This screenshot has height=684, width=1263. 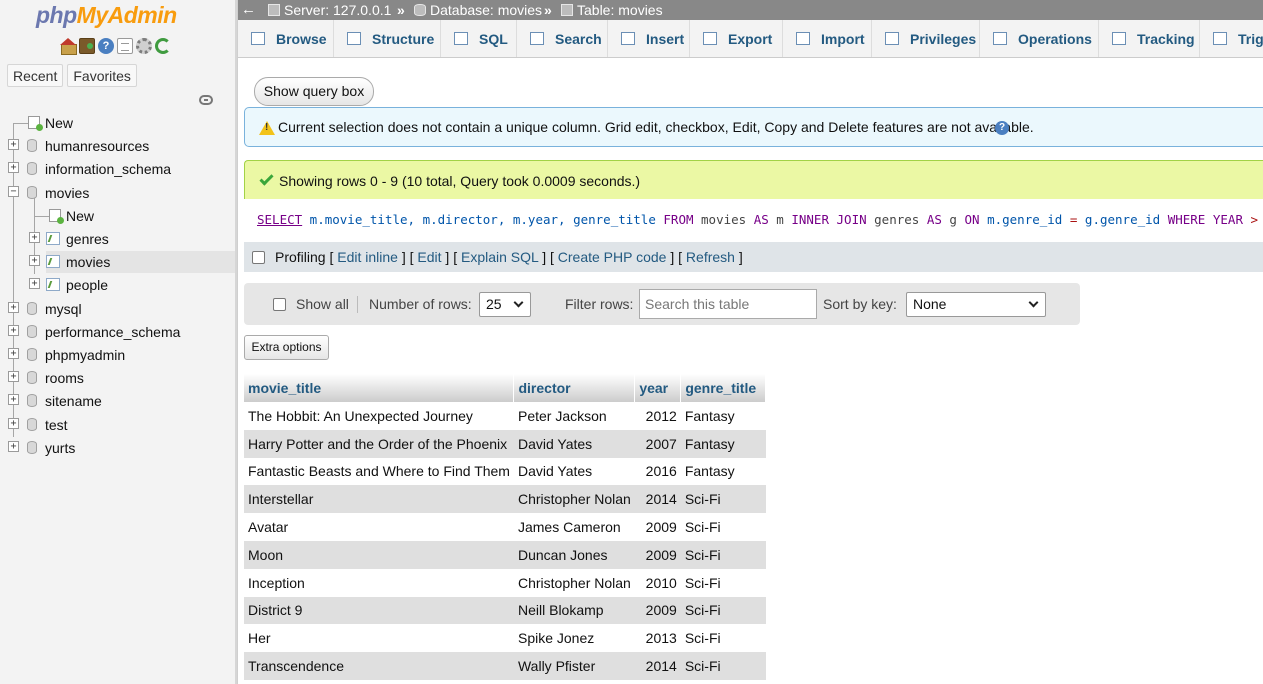 What do you see at coordinates (279, 304) in the screenshot?
I see `show-all-checkbox` at bounding box center [279, 304].